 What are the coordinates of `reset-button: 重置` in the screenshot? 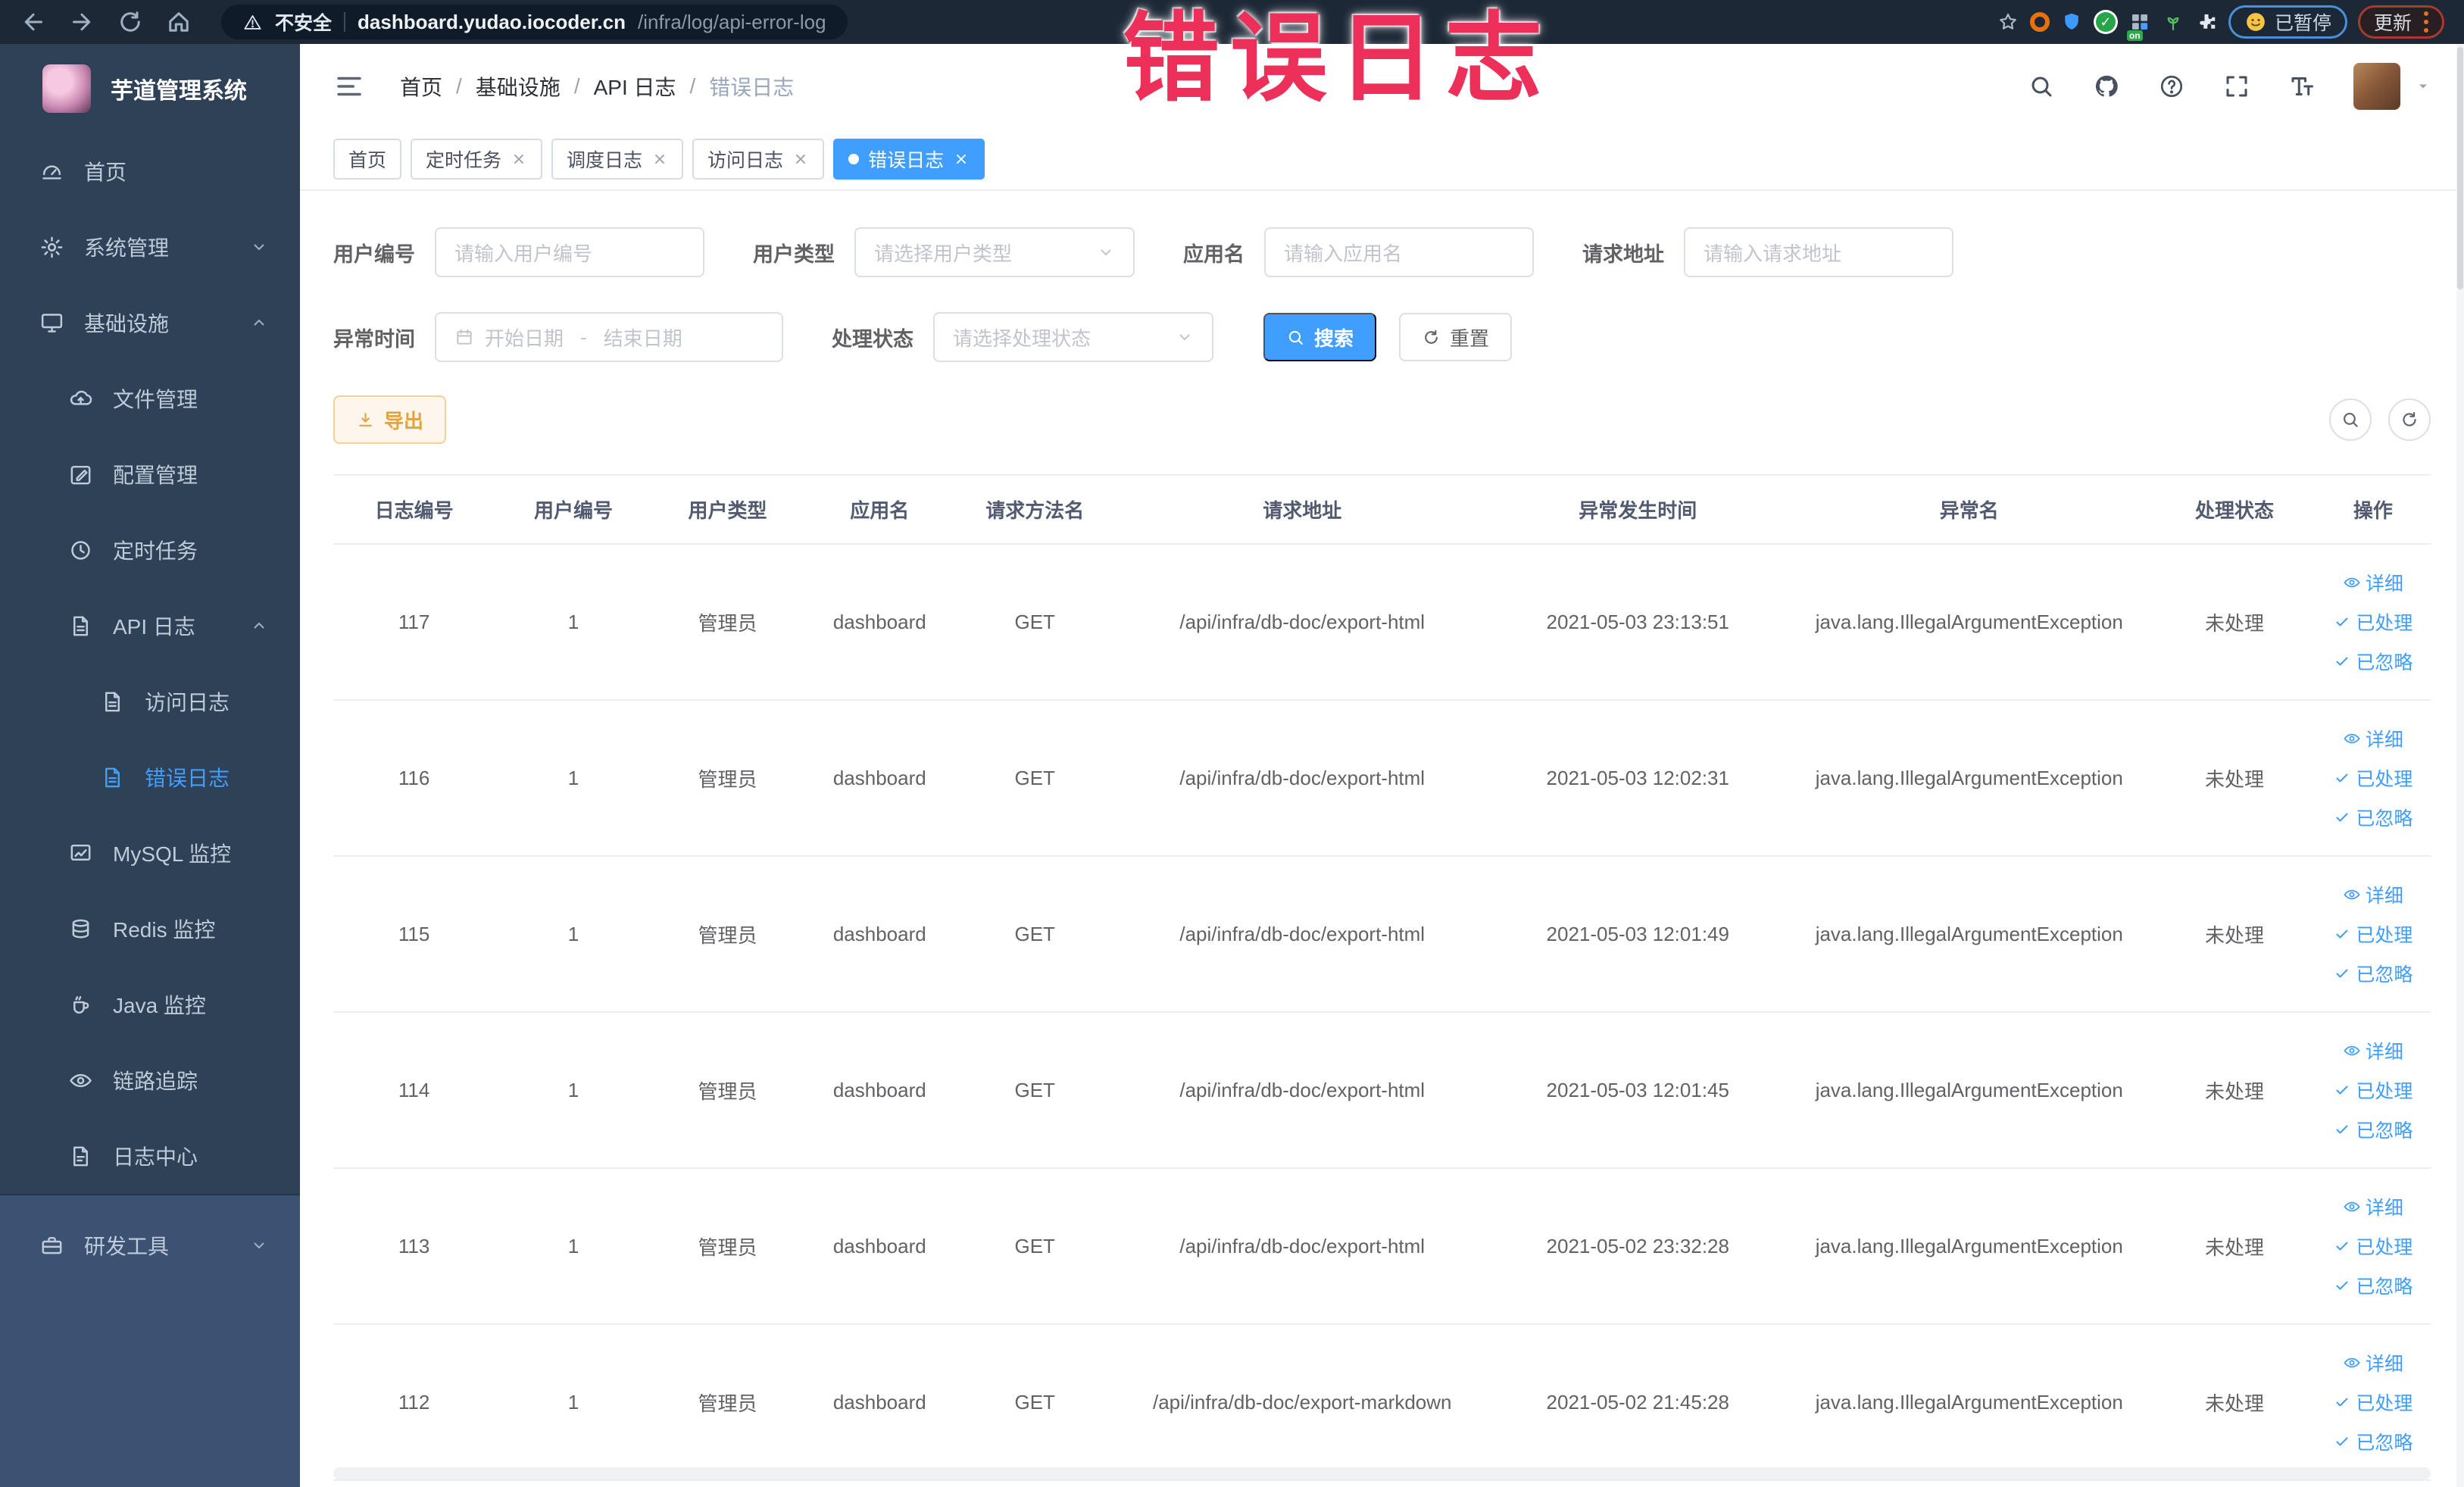 It's located at (1456, 337).